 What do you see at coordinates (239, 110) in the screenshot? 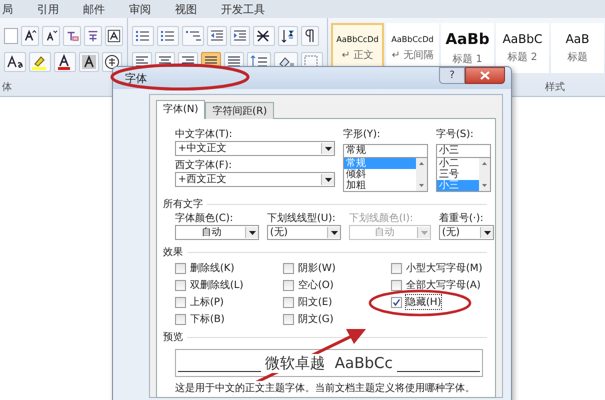
I see `dialog-tab: 字符间距(R)` at bounding box center [239, 110].